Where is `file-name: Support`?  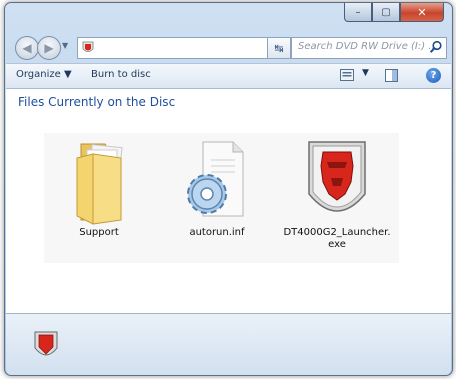
file-name: Support is located at coordinates (99, 232).